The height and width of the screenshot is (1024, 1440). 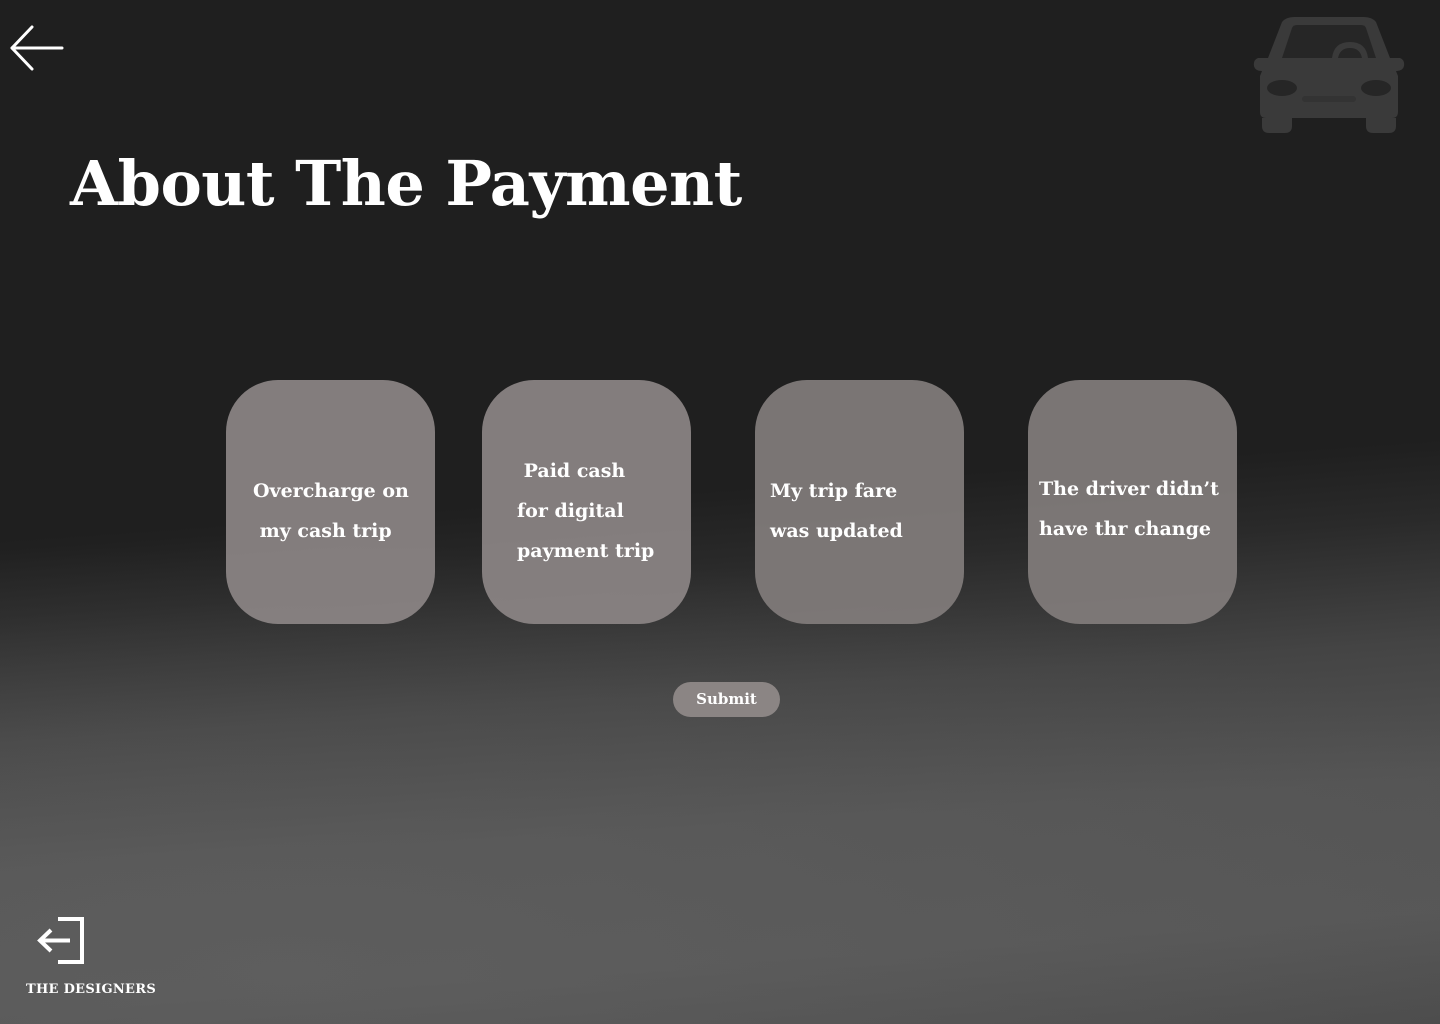 I want to click on car-logo, so click(x=1329, y=75).